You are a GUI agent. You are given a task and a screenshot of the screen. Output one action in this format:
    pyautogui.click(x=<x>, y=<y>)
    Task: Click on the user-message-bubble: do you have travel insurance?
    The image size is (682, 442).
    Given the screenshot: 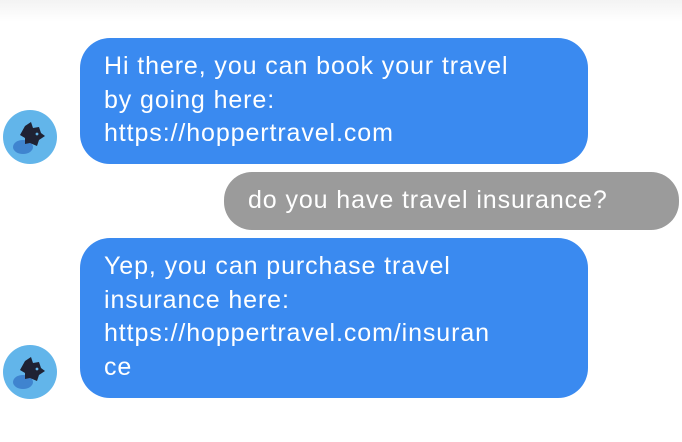 What is the action you would take?
    pyautogui.click(x=451, y=201)
    